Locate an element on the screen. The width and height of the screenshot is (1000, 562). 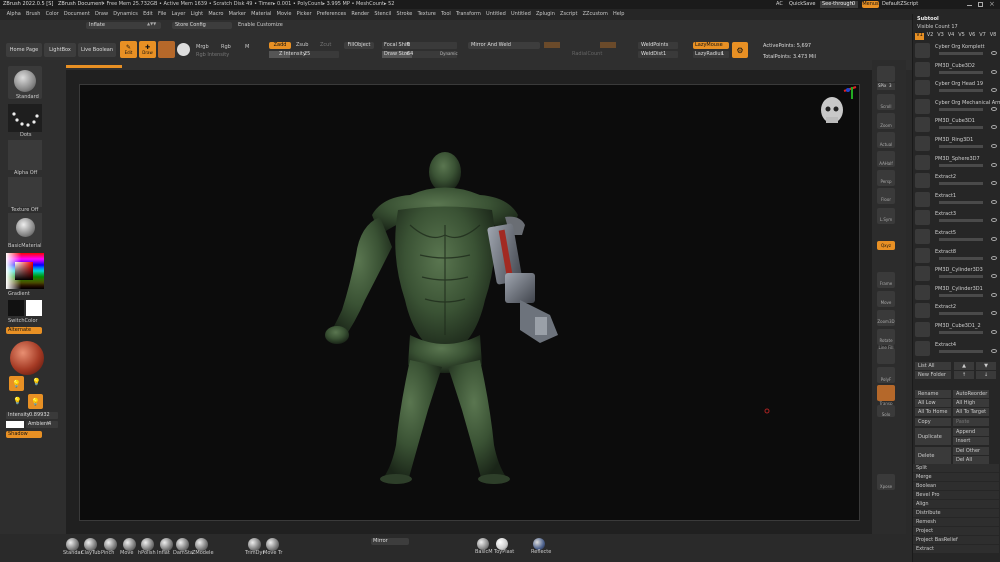
zadd-button: Zadd is located at coordinates (280, 45).